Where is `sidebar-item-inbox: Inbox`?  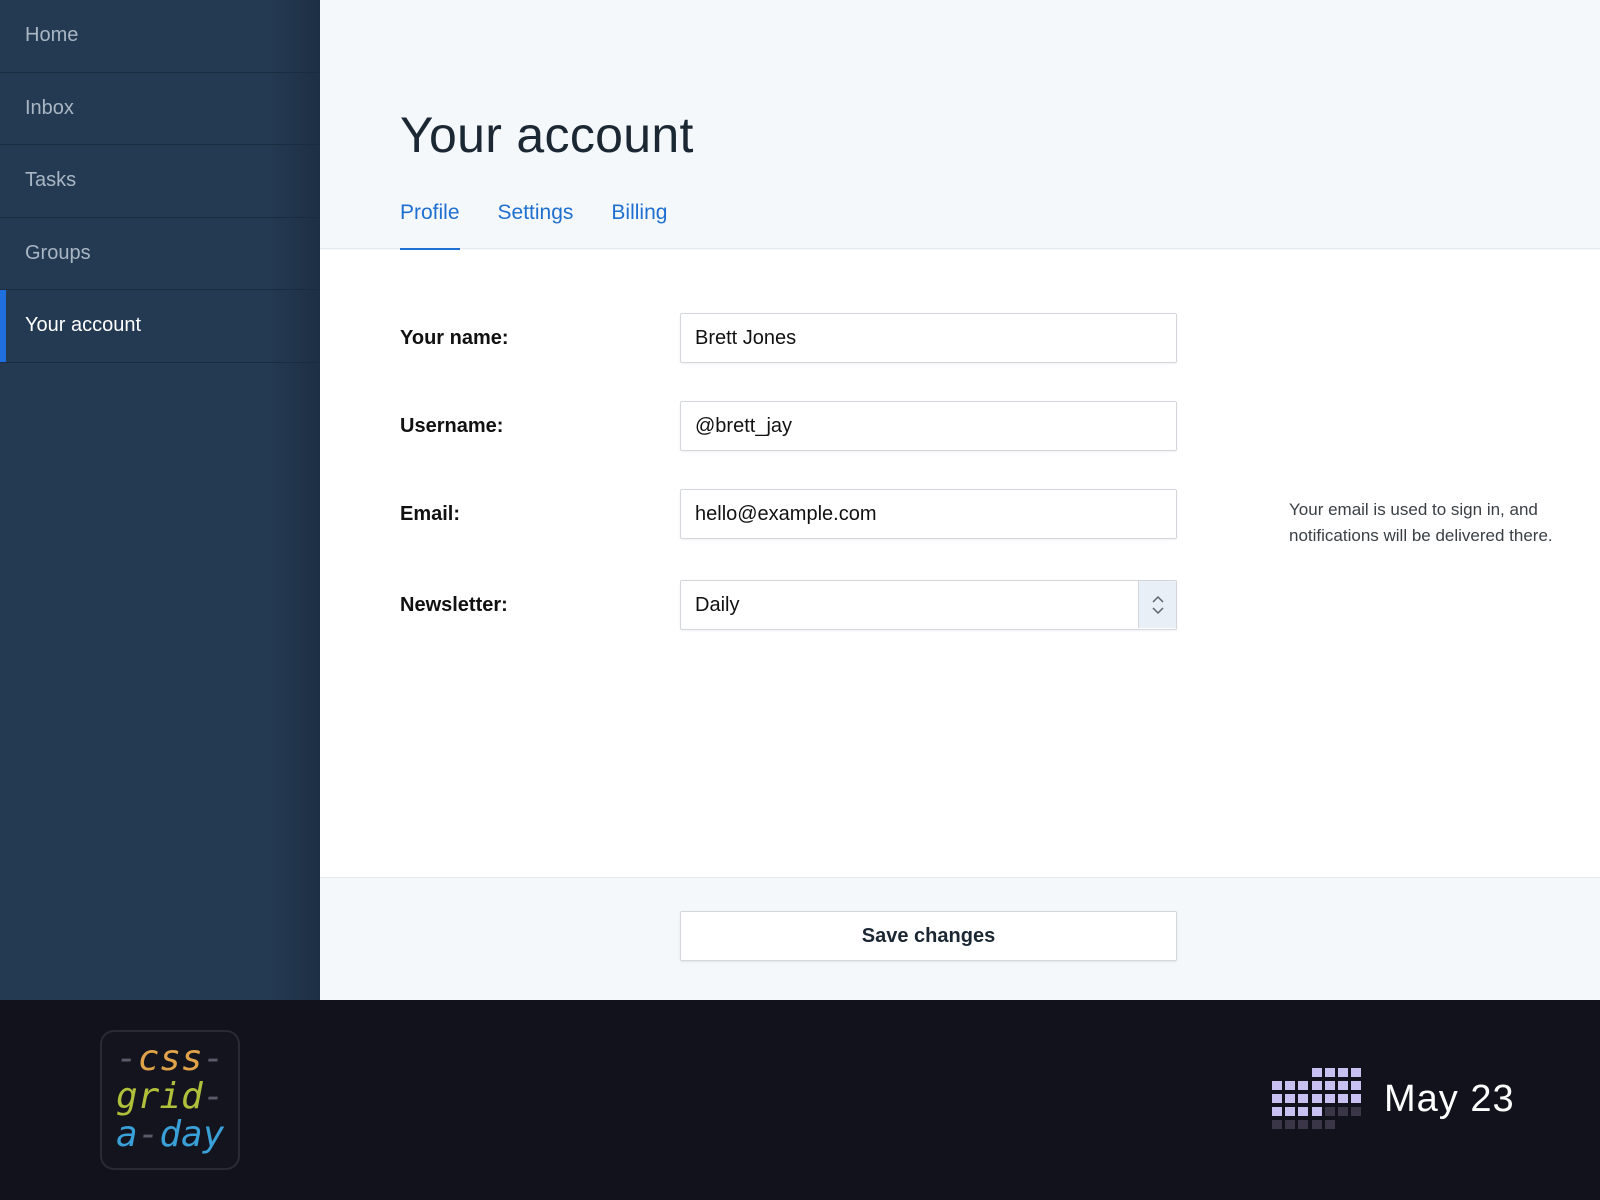 sidebar-item-inbox: Inbox is located at coordinates (160, 109).